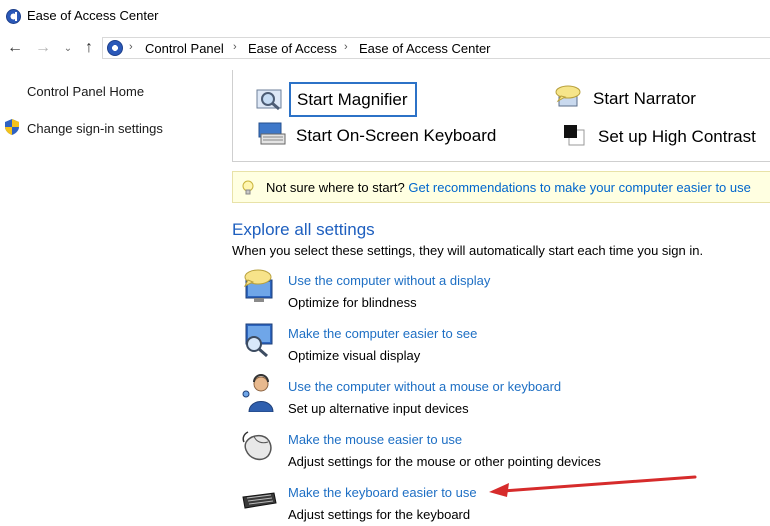  What do you see at coordinates (382, 492) in the screenshot?
I see `keyboard-easier-link: Make the keyboard easier to use` at bounding box center [382, 492].